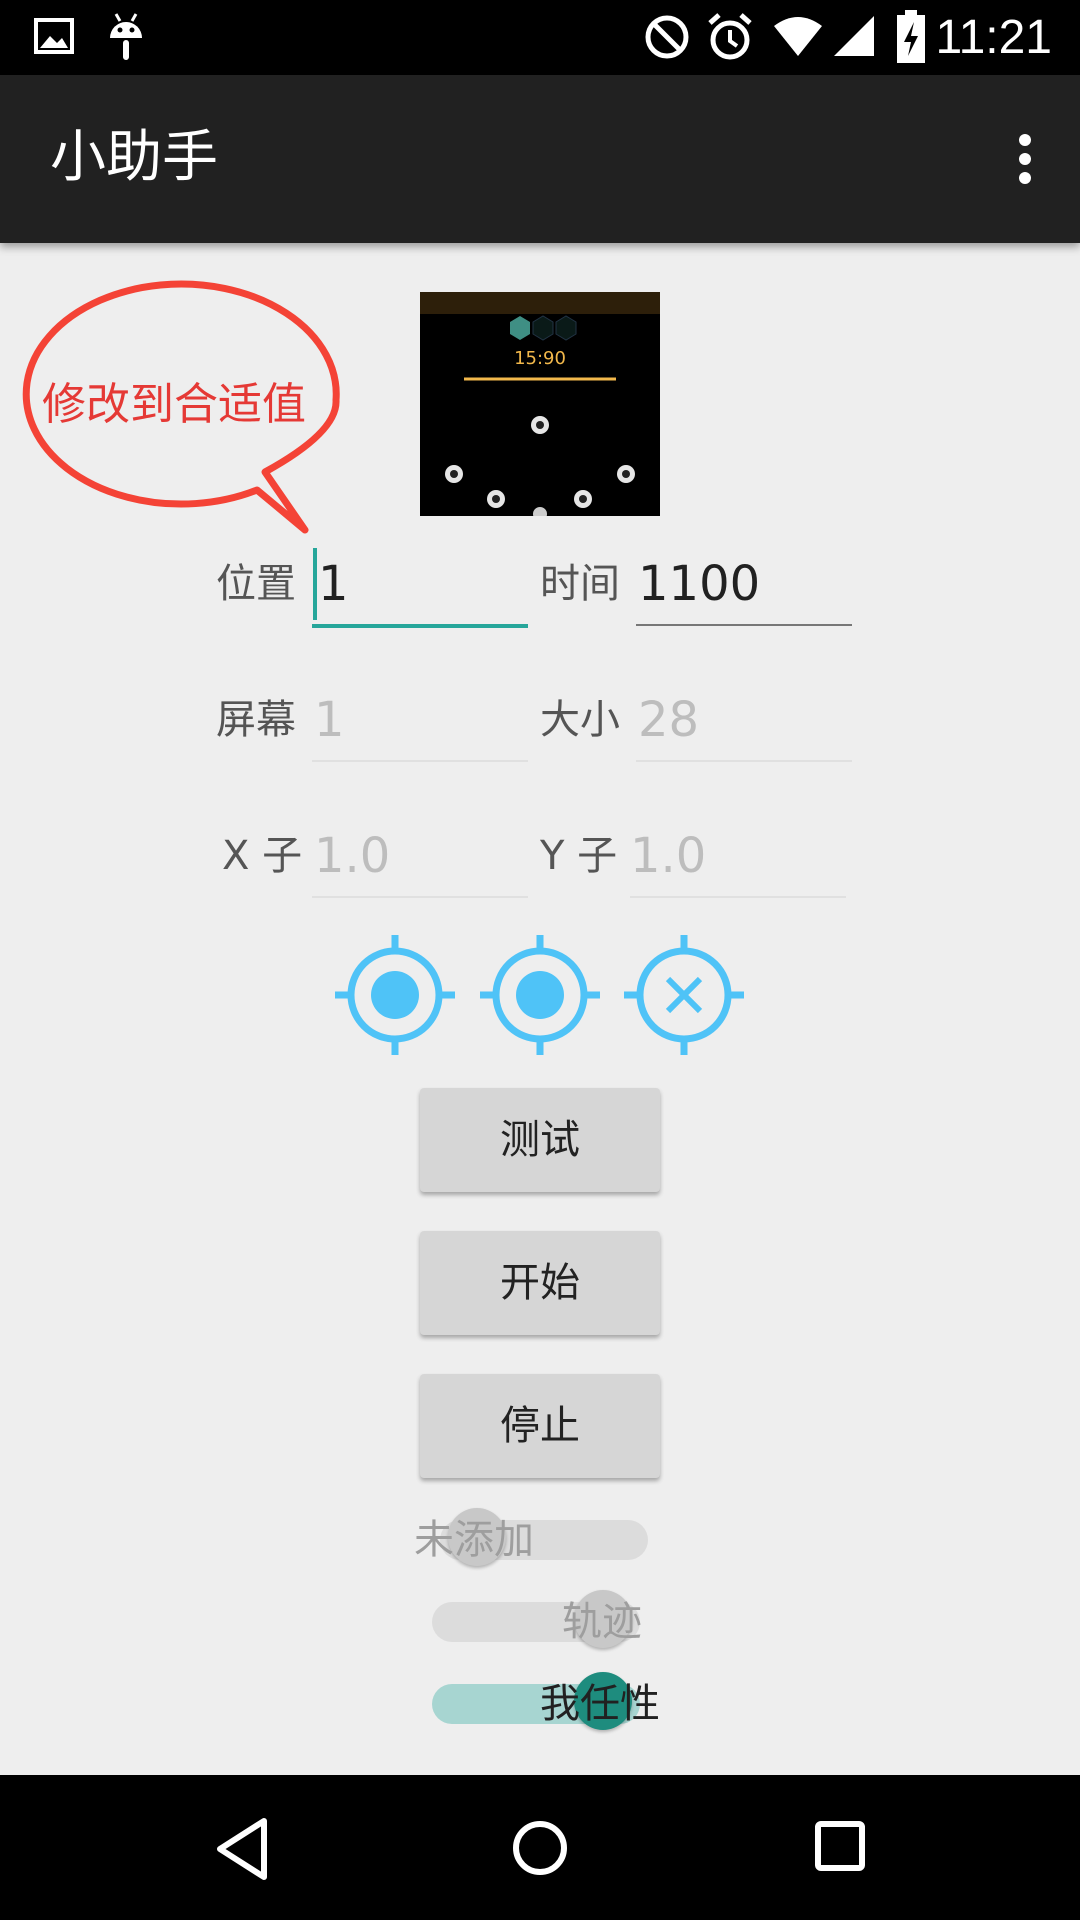 The image size is (1080, 1920). I want to click on stop-button: 停止, so click(540, 1426).